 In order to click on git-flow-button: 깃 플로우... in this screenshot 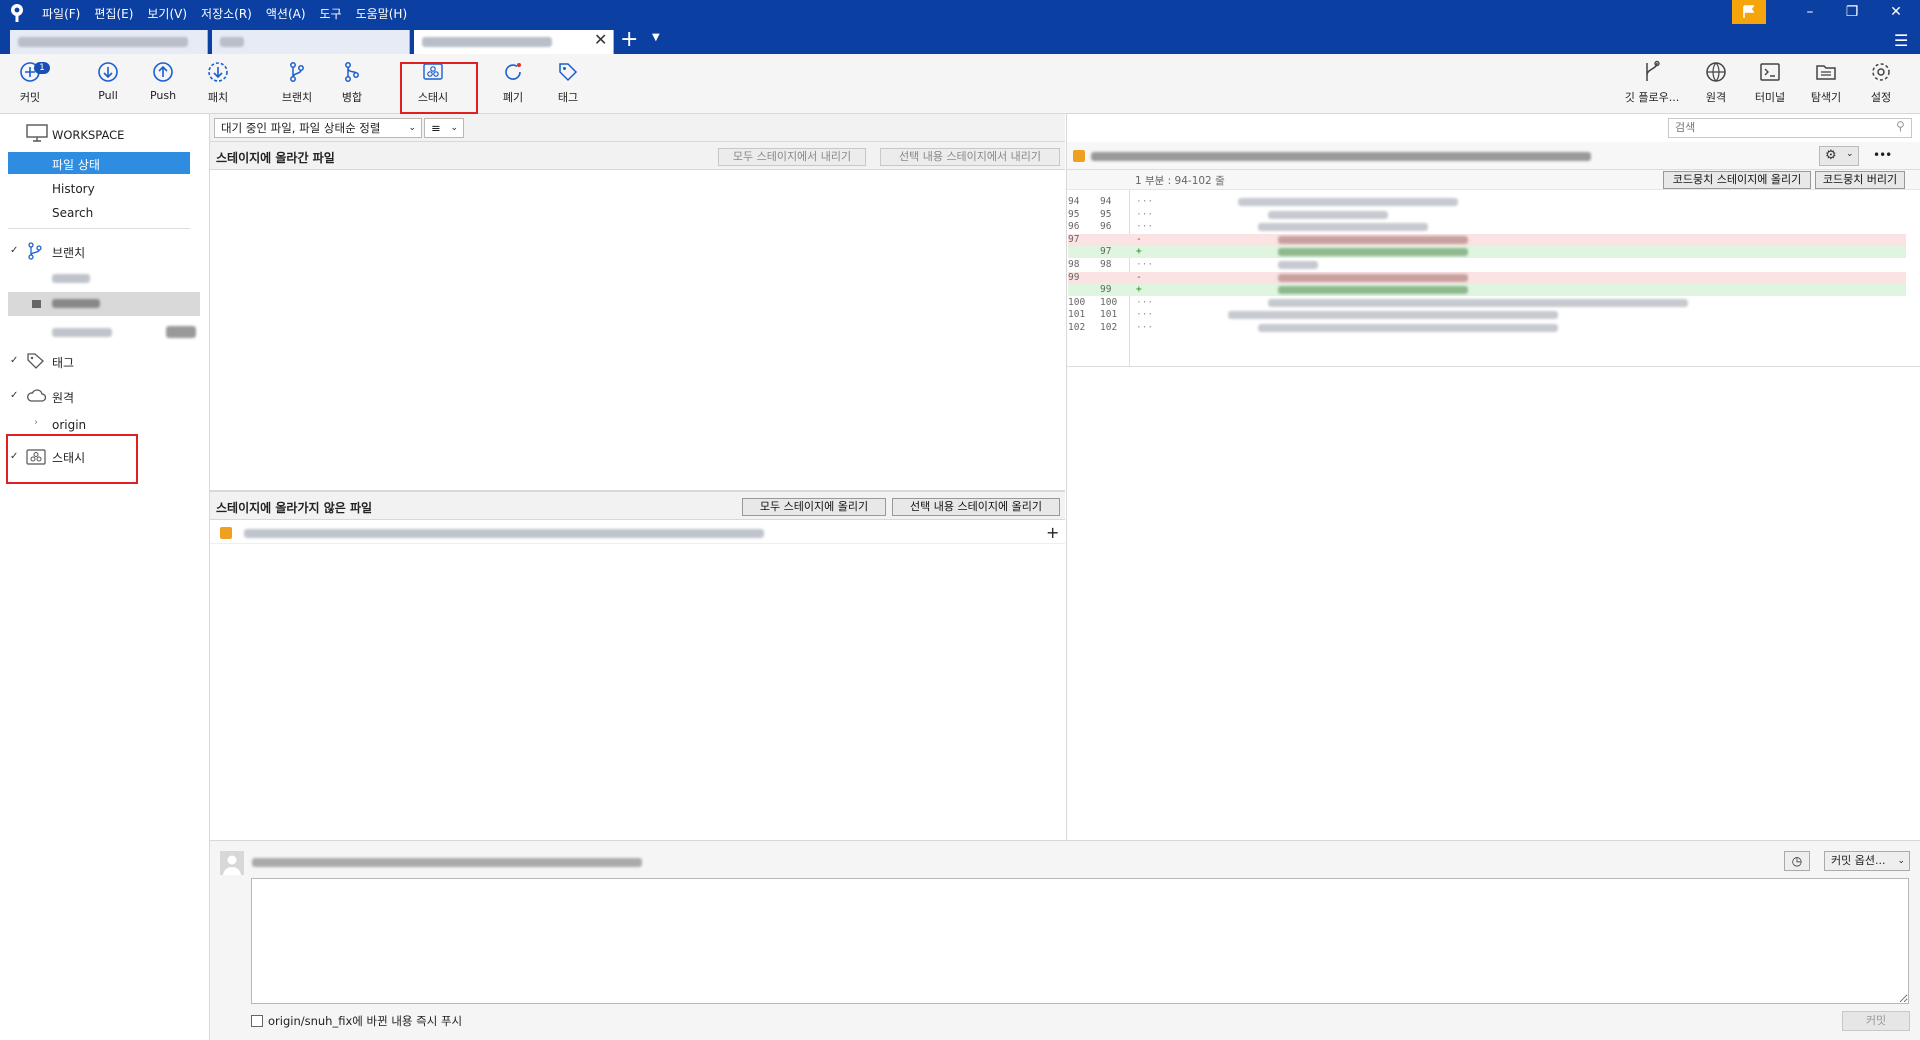, I will do `click(1652, 82)`.